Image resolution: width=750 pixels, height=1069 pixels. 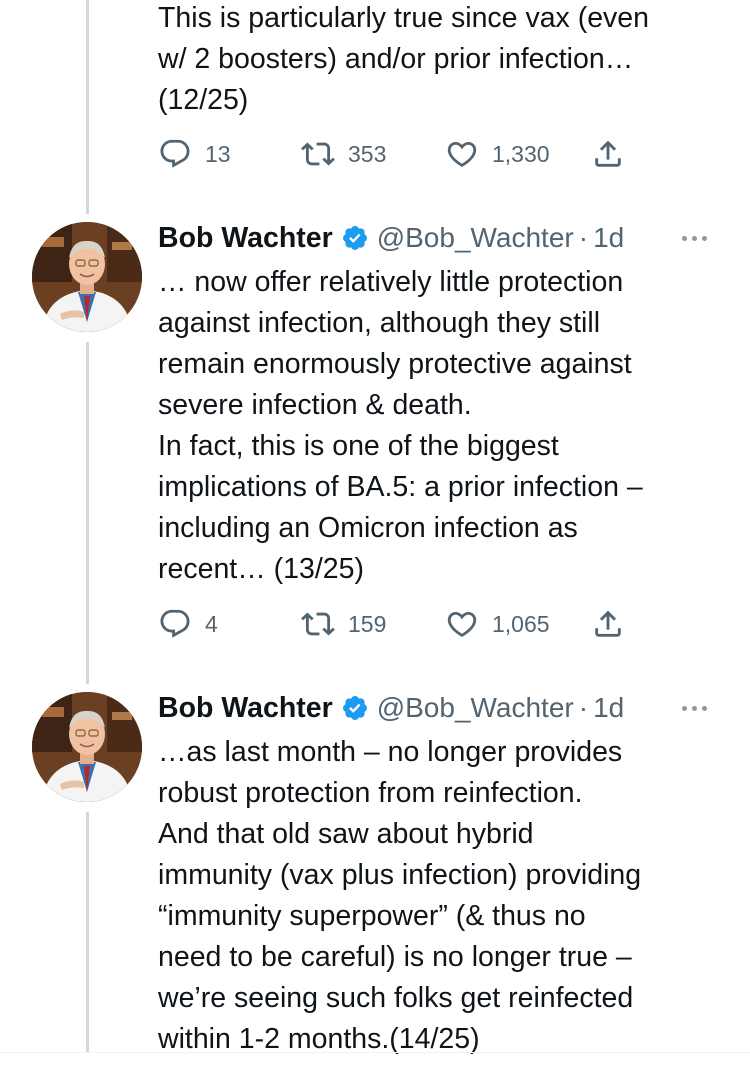 What do you see at coordinates (398, 154) in the screenshot?
I see `tweet-actions: 13 353 1,330` at bounding box center [398, 154].